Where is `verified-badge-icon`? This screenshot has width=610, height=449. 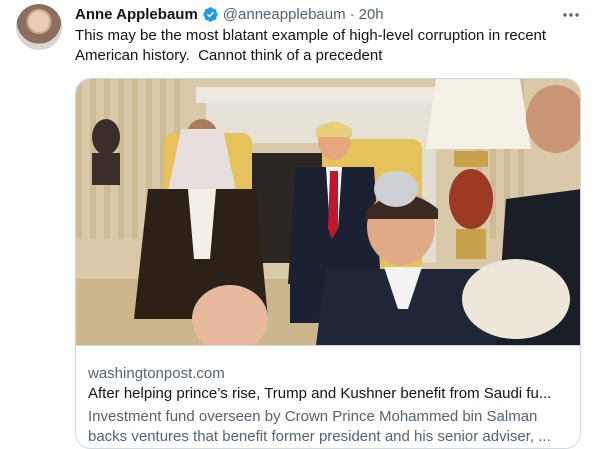
verified-badge-icon is located at coordinates (210, 14).